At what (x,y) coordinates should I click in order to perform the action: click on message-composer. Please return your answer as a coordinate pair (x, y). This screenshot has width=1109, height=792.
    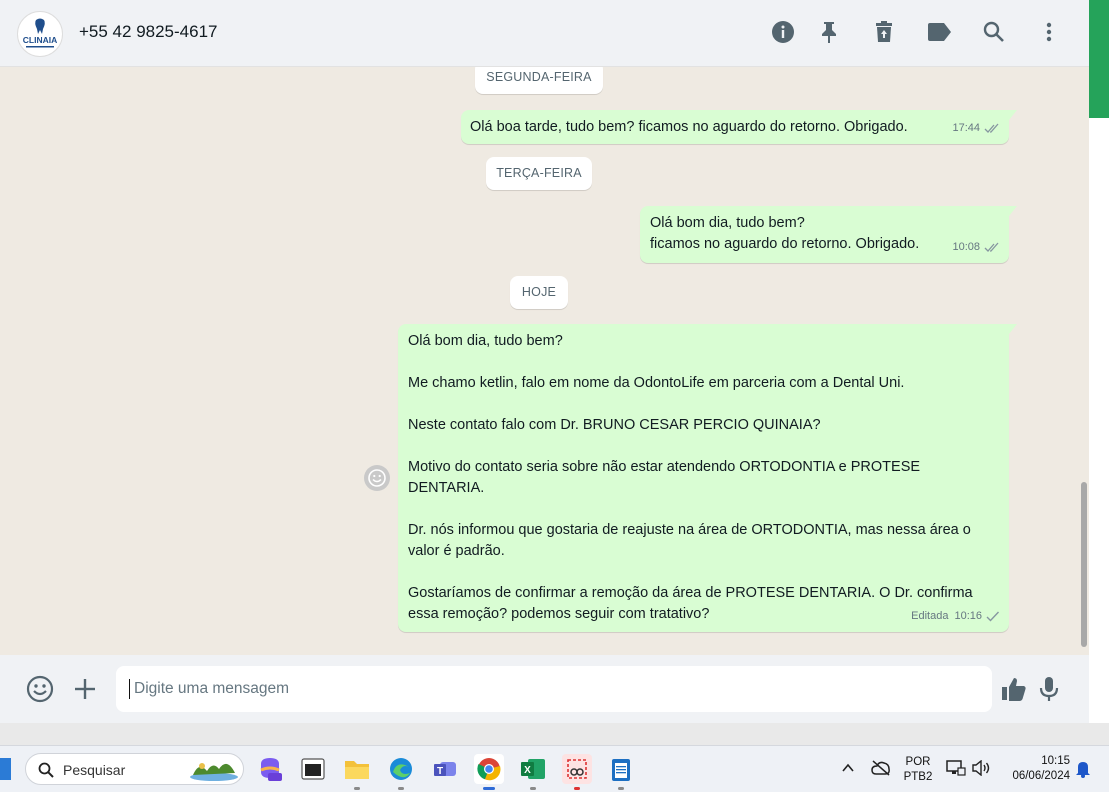
    Looking at the image, I should click on (544, 689).